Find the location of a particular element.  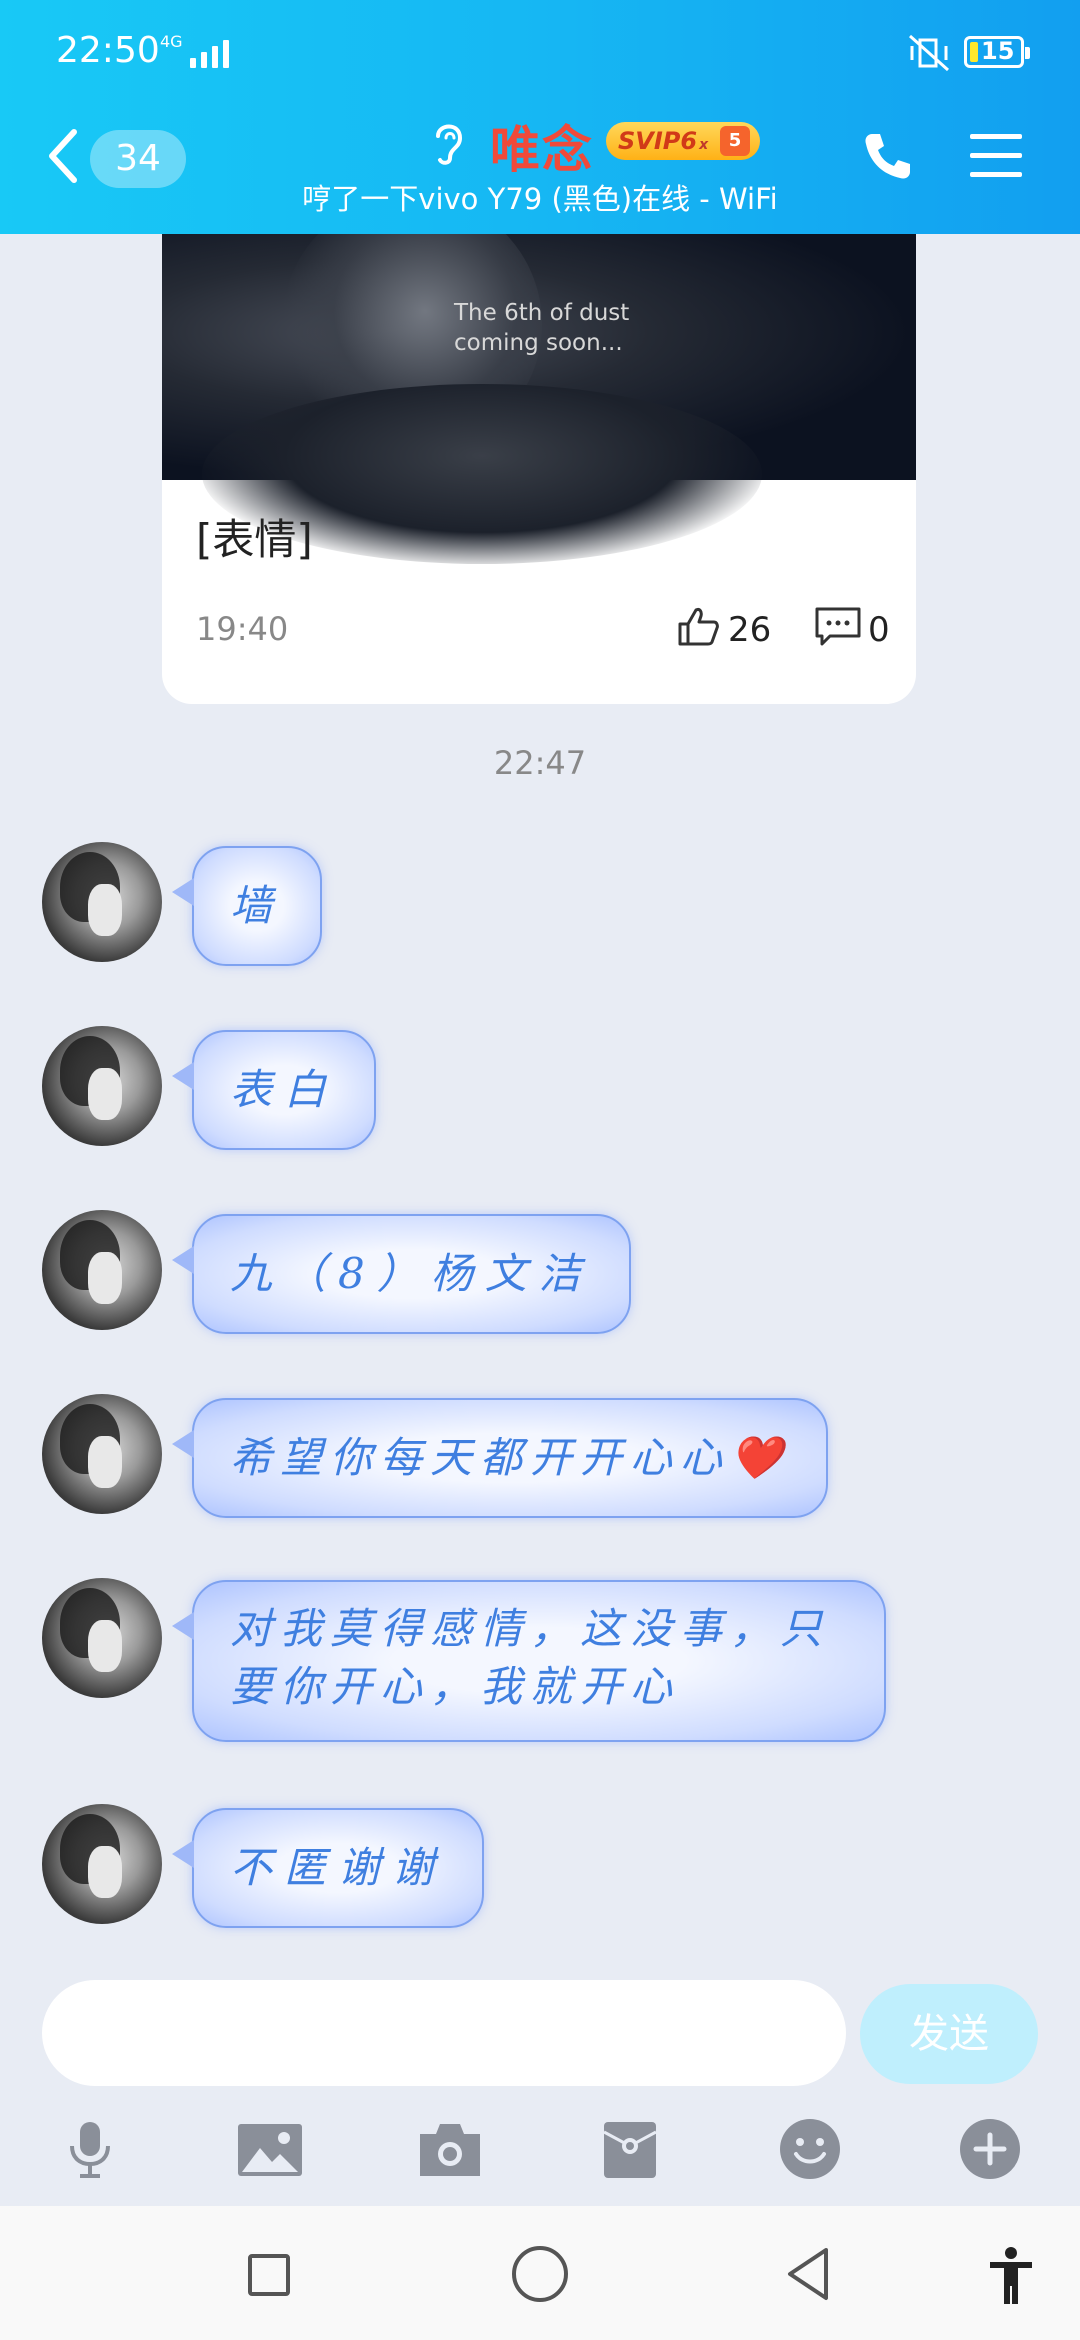

message-text-line-1: 对我莫得感情，这没事，只 is located at coordinates (530, 1628).